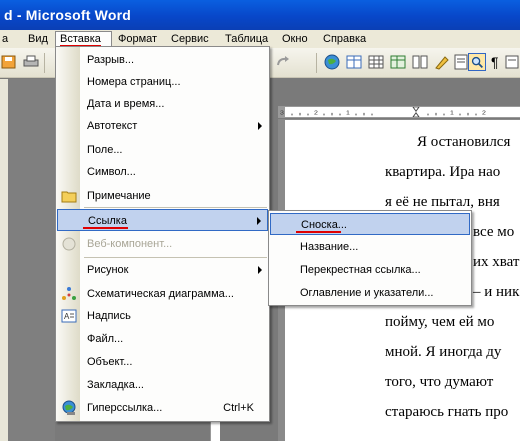  I want to click on comment-icon, so click(69, 197).